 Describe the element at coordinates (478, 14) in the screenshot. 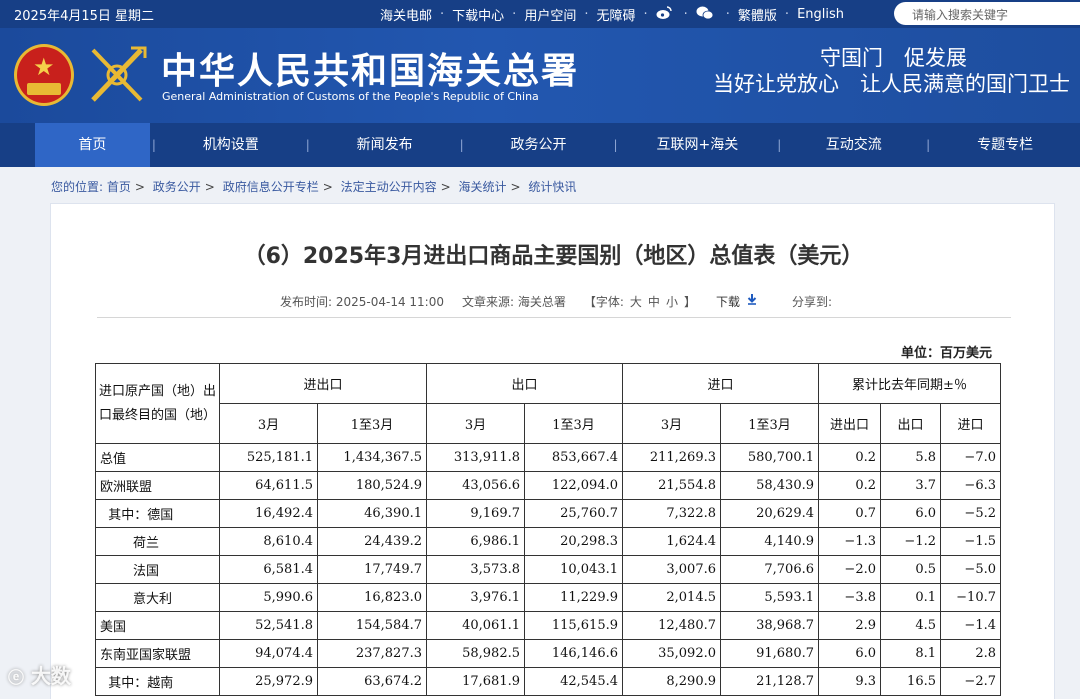

I see `link-download-center: 下载中心` at that location.